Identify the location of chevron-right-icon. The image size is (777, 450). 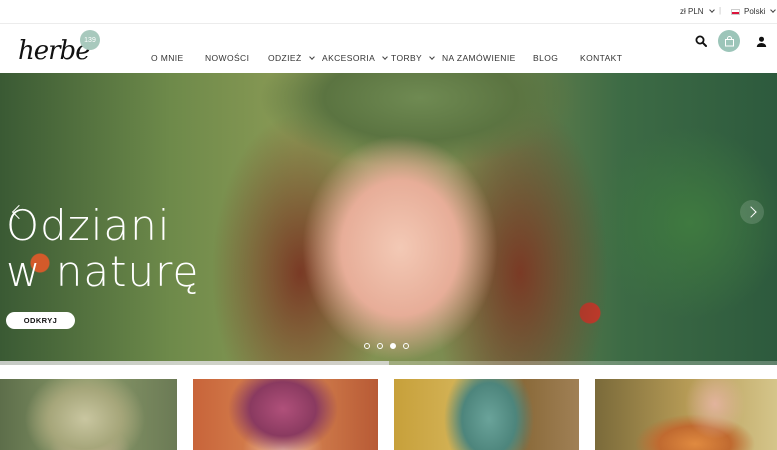
(752, 212).